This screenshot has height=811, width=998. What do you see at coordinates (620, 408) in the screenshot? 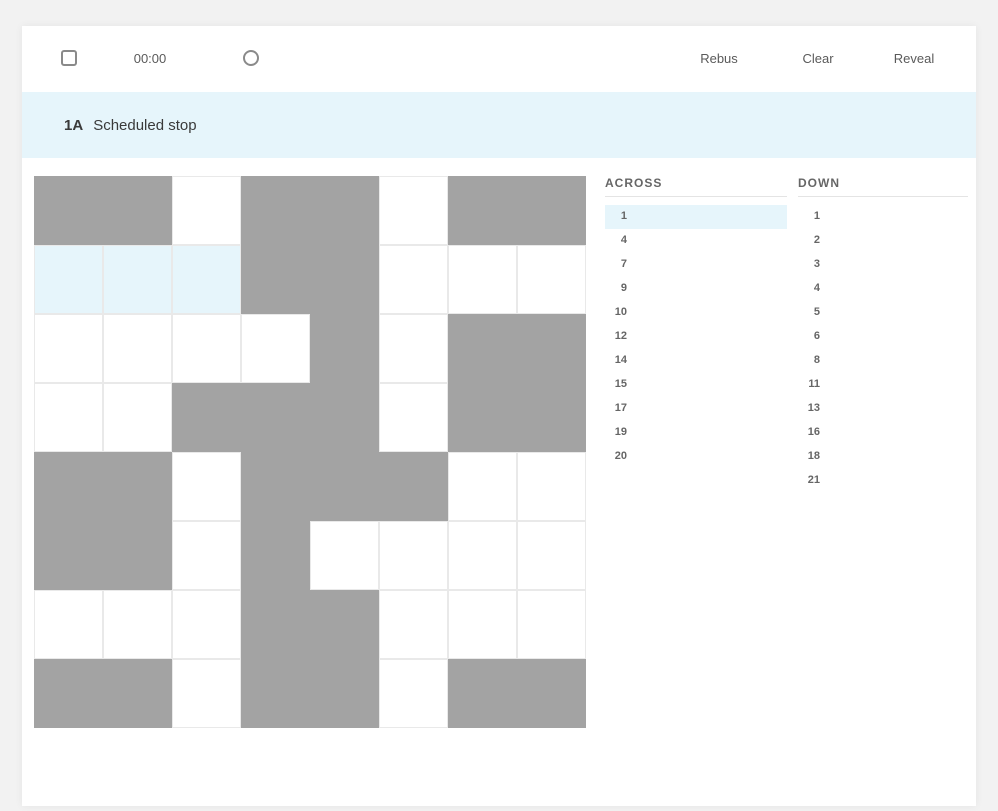
I see `clue-number: 17` at bounding box center [620, 408].